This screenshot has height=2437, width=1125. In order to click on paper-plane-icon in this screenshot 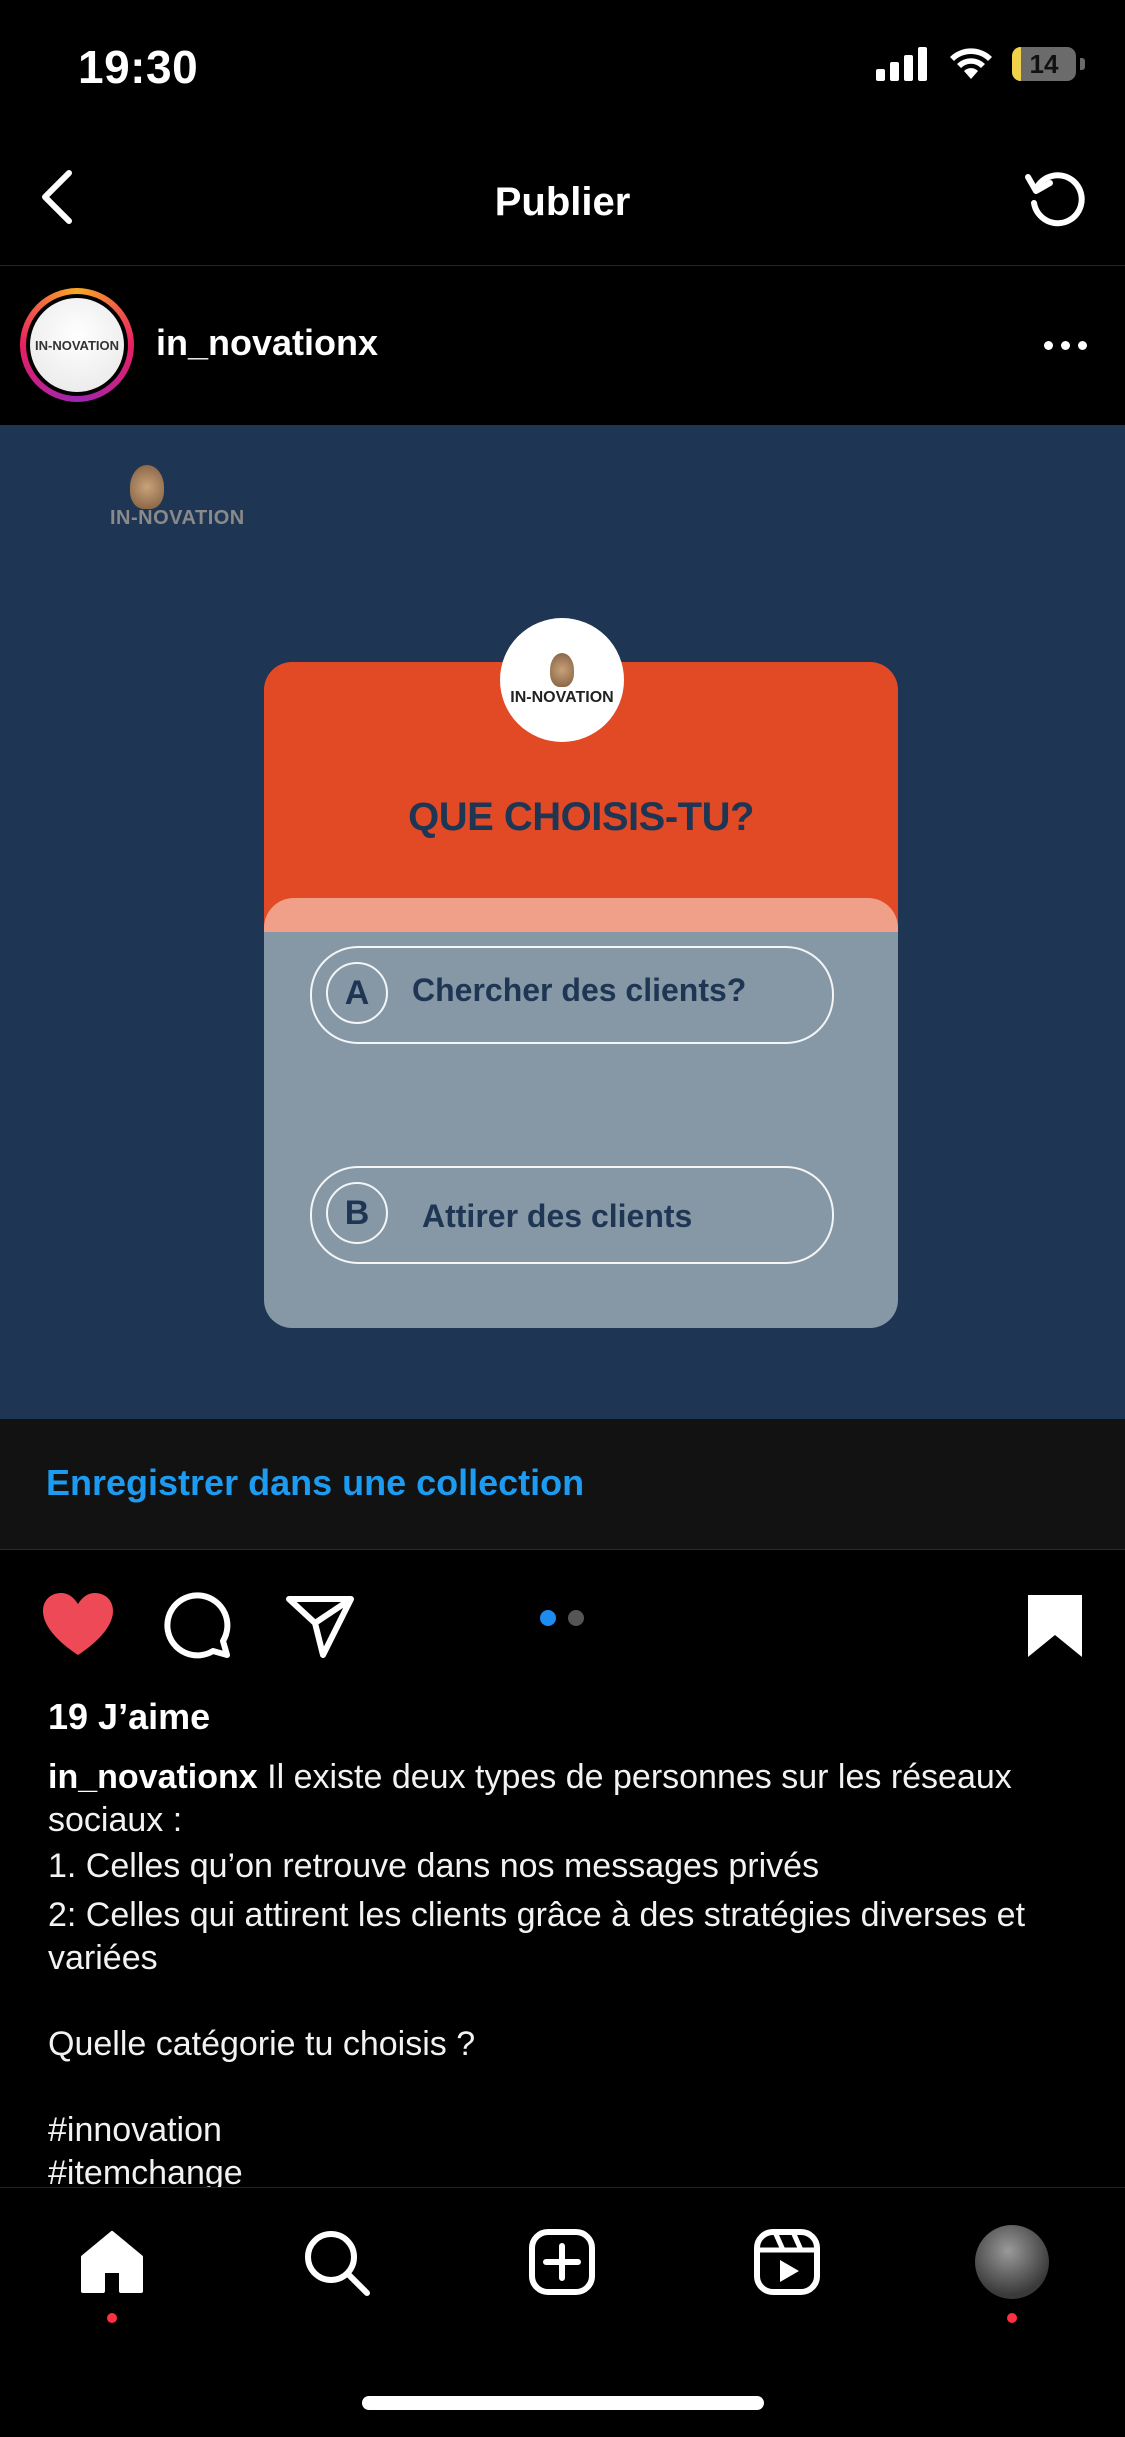, I will do `click(320, 1627)`.